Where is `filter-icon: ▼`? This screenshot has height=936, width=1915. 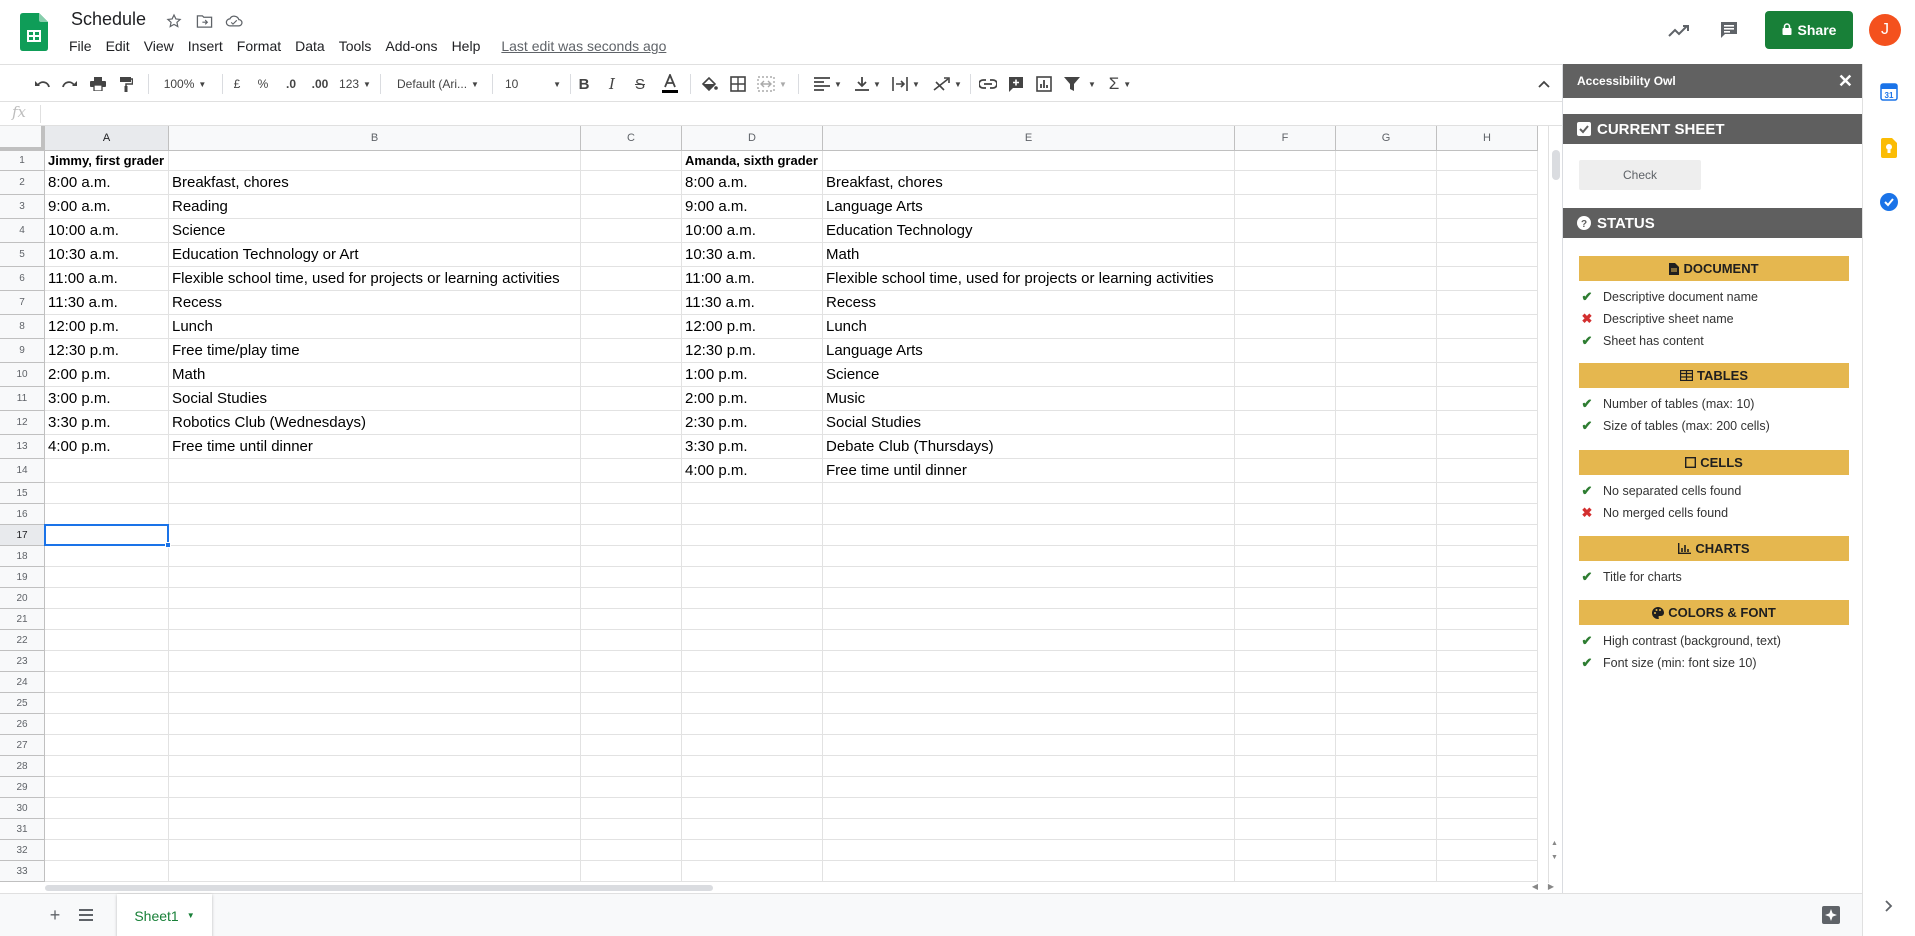
filter-icon: ▼ is located at coordinates (1080, 84).